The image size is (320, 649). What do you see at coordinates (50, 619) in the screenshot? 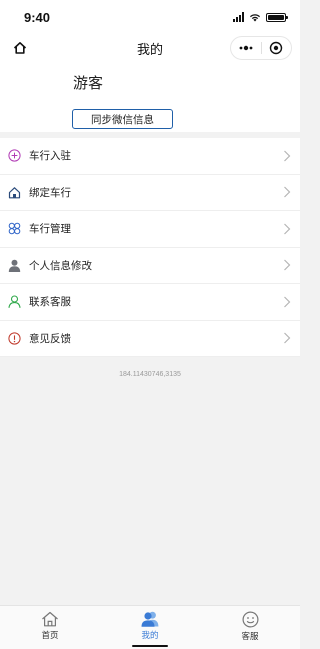
I see `home-icon` at bounding box center [50, 619].